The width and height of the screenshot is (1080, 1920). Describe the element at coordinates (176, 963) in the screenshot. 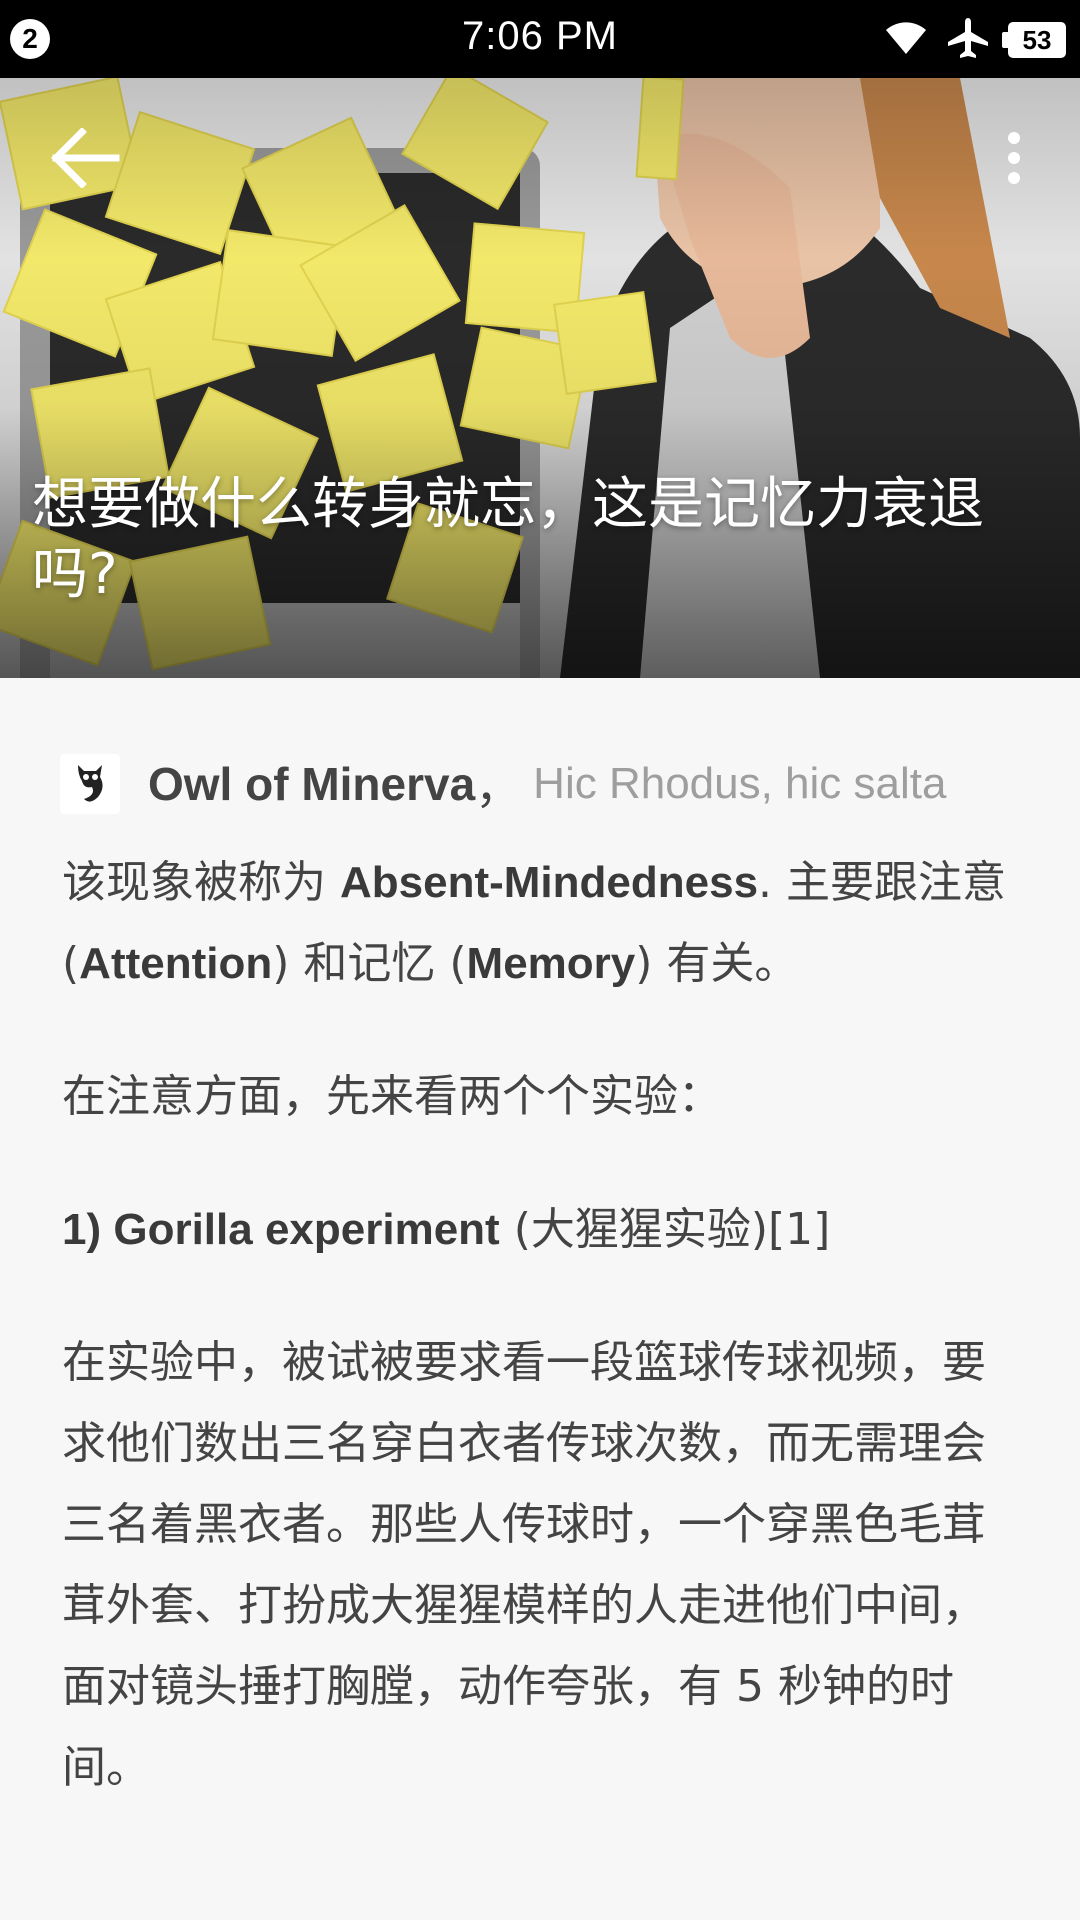

I see `term-attention: Attention` at that location.